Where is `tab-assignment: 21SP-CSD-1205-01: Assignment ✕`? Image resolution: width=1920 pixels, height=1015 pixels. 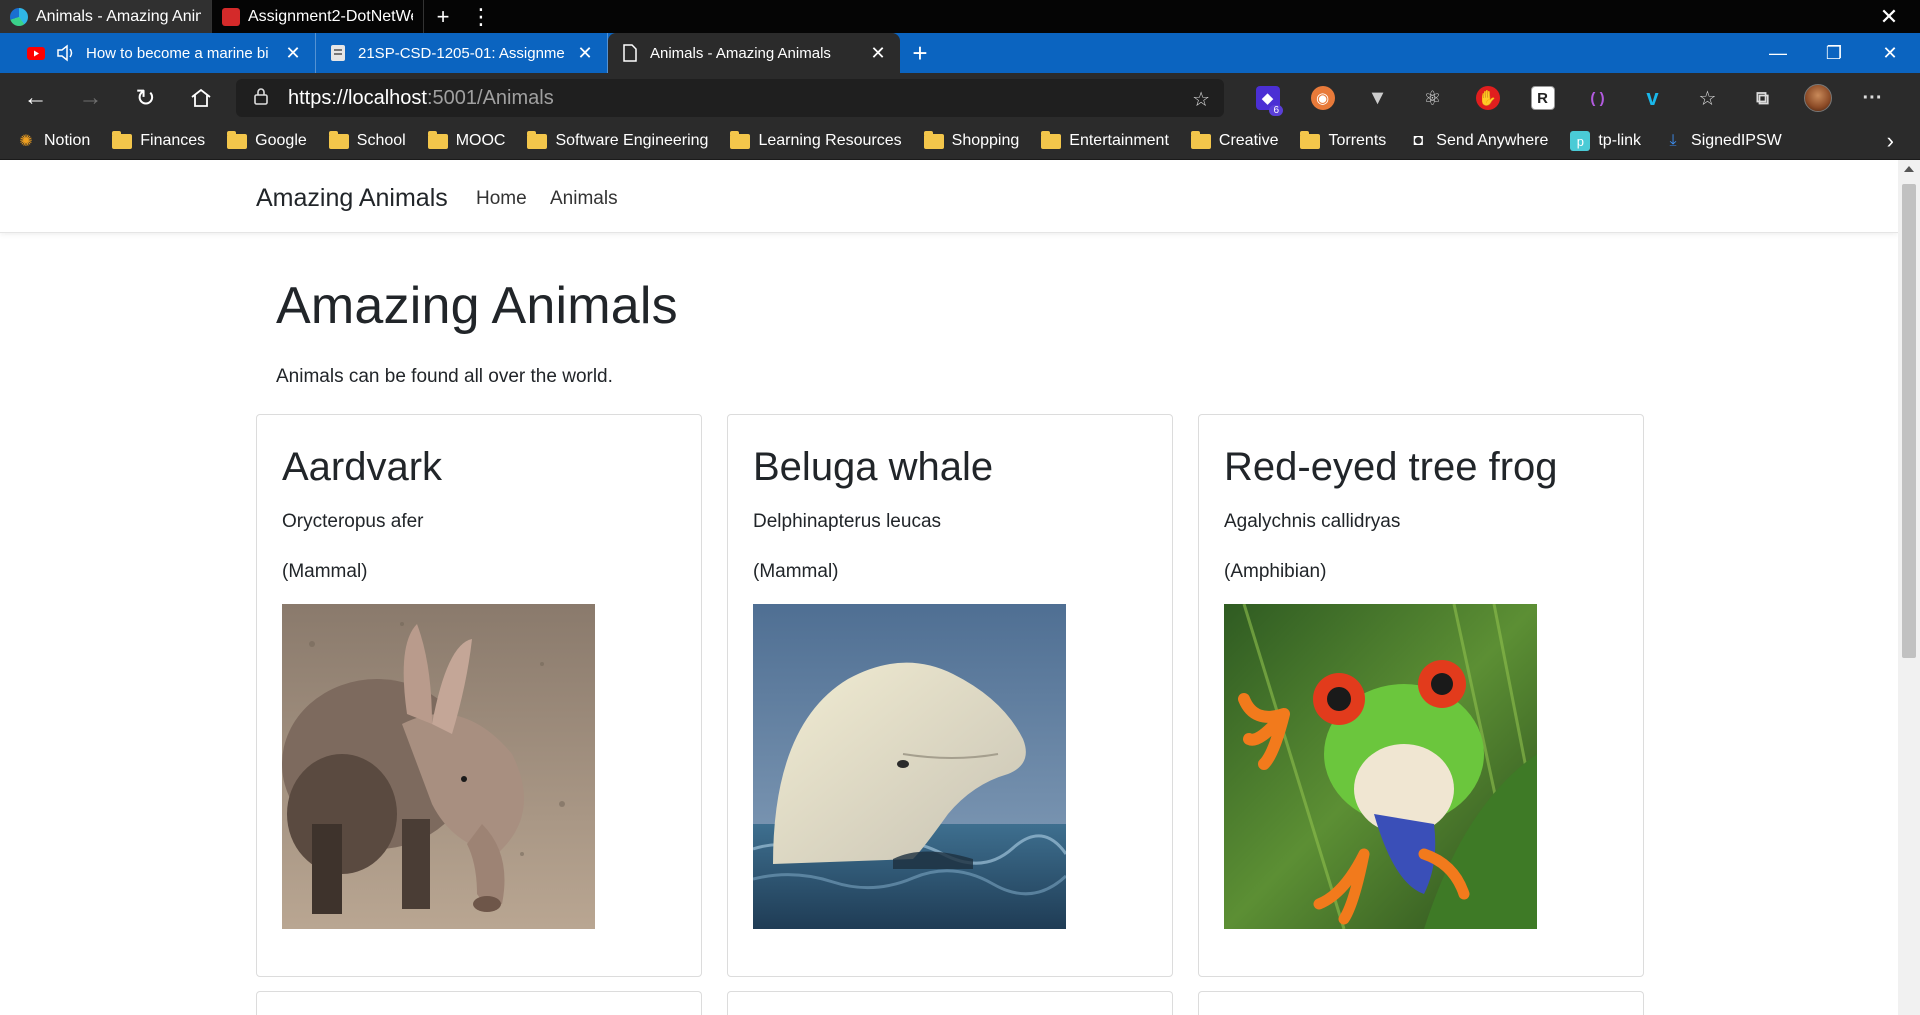 tab-assignment: 21SP-CSD-1205-01: Assignment ✕ is located at coordinates (462, 53).